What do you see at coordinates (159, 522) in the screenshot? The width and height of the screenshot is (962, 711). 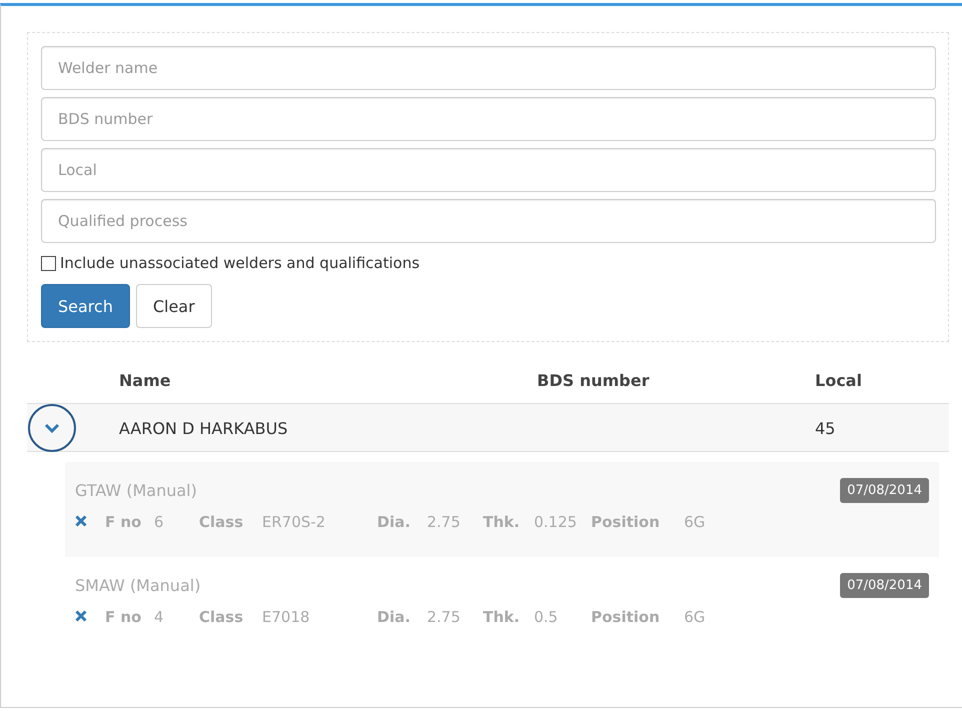 I see `field-value: 6` at bounding box center [159, 522].